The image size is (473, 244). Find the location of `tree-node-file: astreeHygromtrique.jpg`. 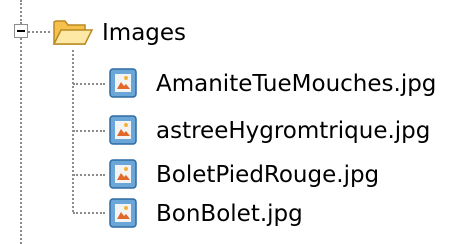

tree-node-file: astreeHygromtrique.jpg is located at coordinates (288, 131).